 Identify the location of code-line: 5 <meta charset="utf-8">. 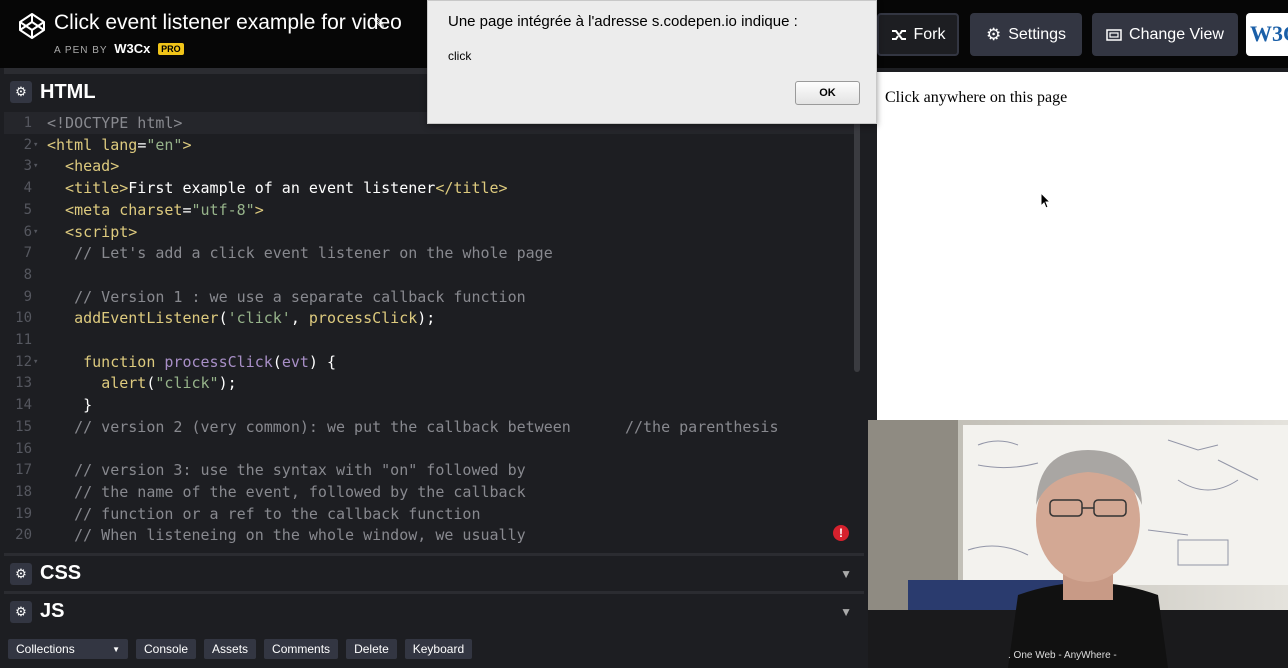
(429, 210).